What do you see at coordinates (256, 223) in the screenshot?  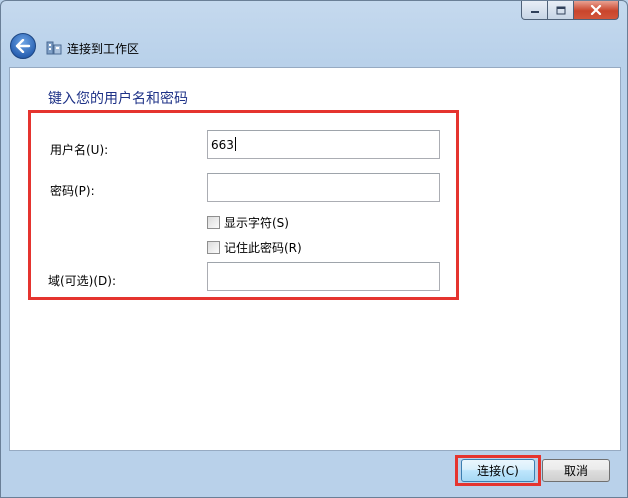 I see `show-chars-label: 显示字符(S)` at bounding box center [256, 223].